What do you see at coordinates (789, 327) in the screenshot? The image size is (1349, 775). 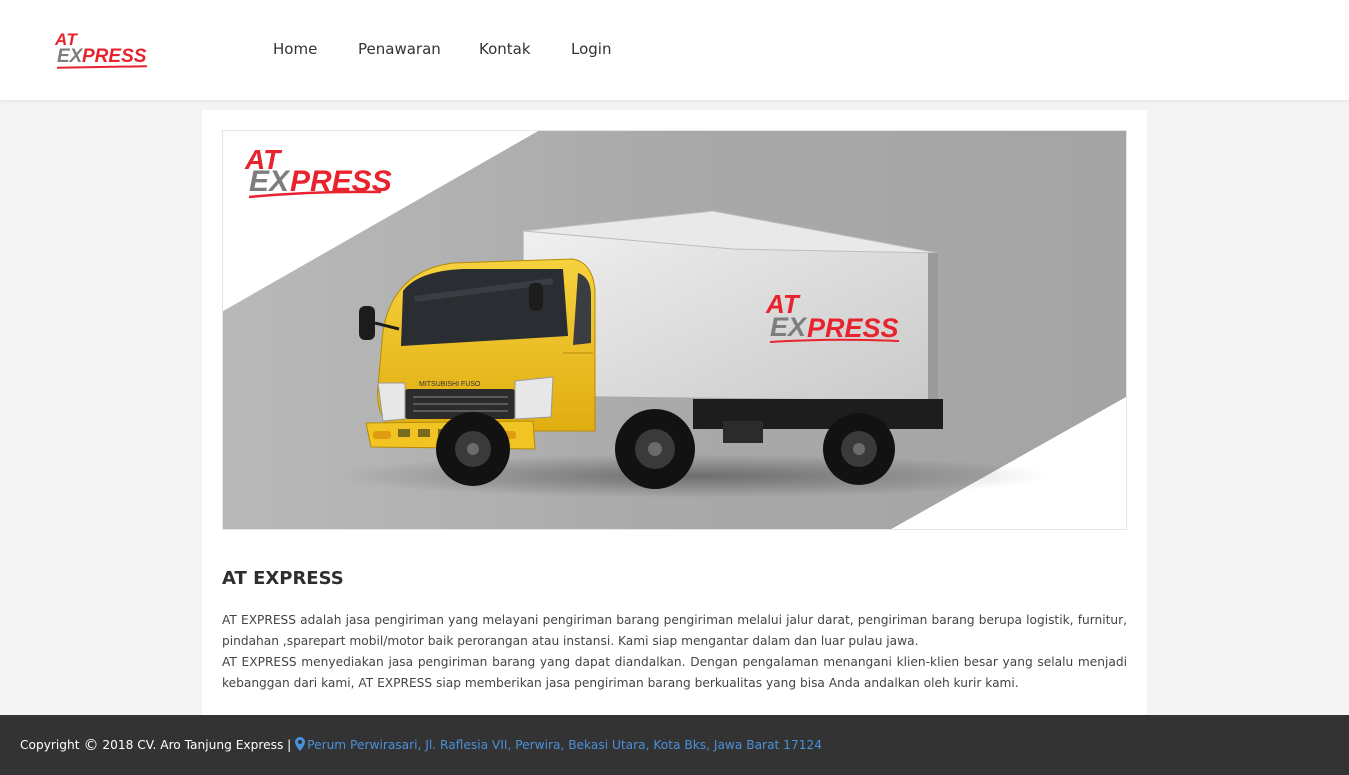 I see `truck-logo-ex: EX` at bounding box center [789, 327].